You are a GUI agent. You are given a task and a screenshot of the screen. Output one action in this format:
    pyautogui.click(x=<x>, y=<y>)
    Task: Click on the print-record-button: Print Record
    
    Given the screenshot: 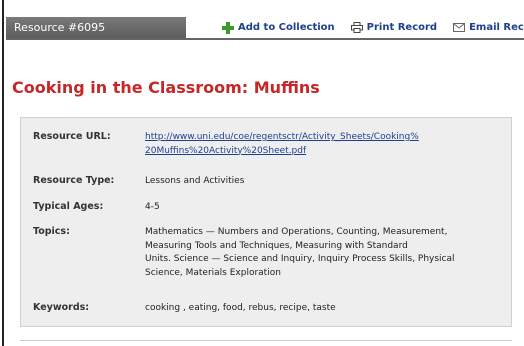 What is the action you would take?
    pyautogui.click(x=394, y=27)
    